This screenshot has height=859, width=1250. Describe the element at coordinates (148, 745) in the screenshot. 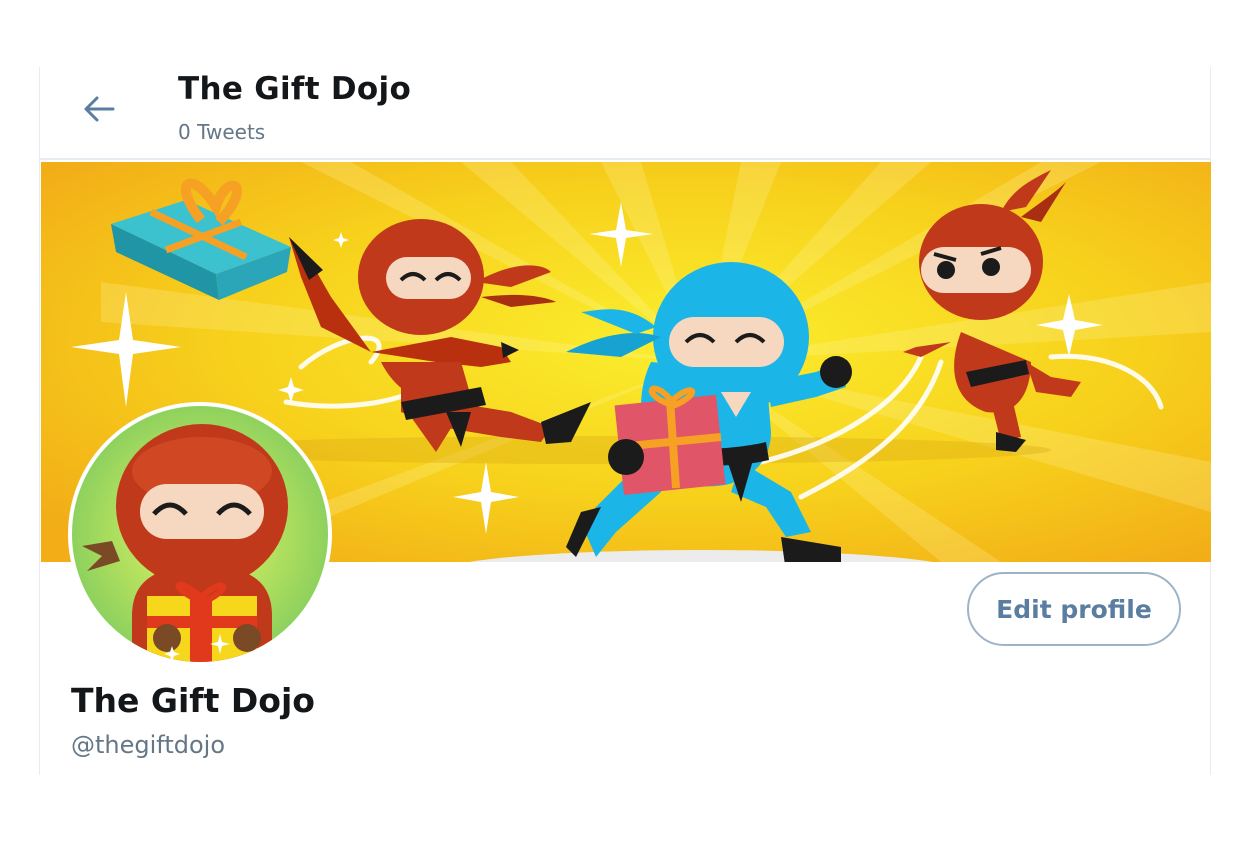

I see `profile-handle: @thegiftdojo` at that location.